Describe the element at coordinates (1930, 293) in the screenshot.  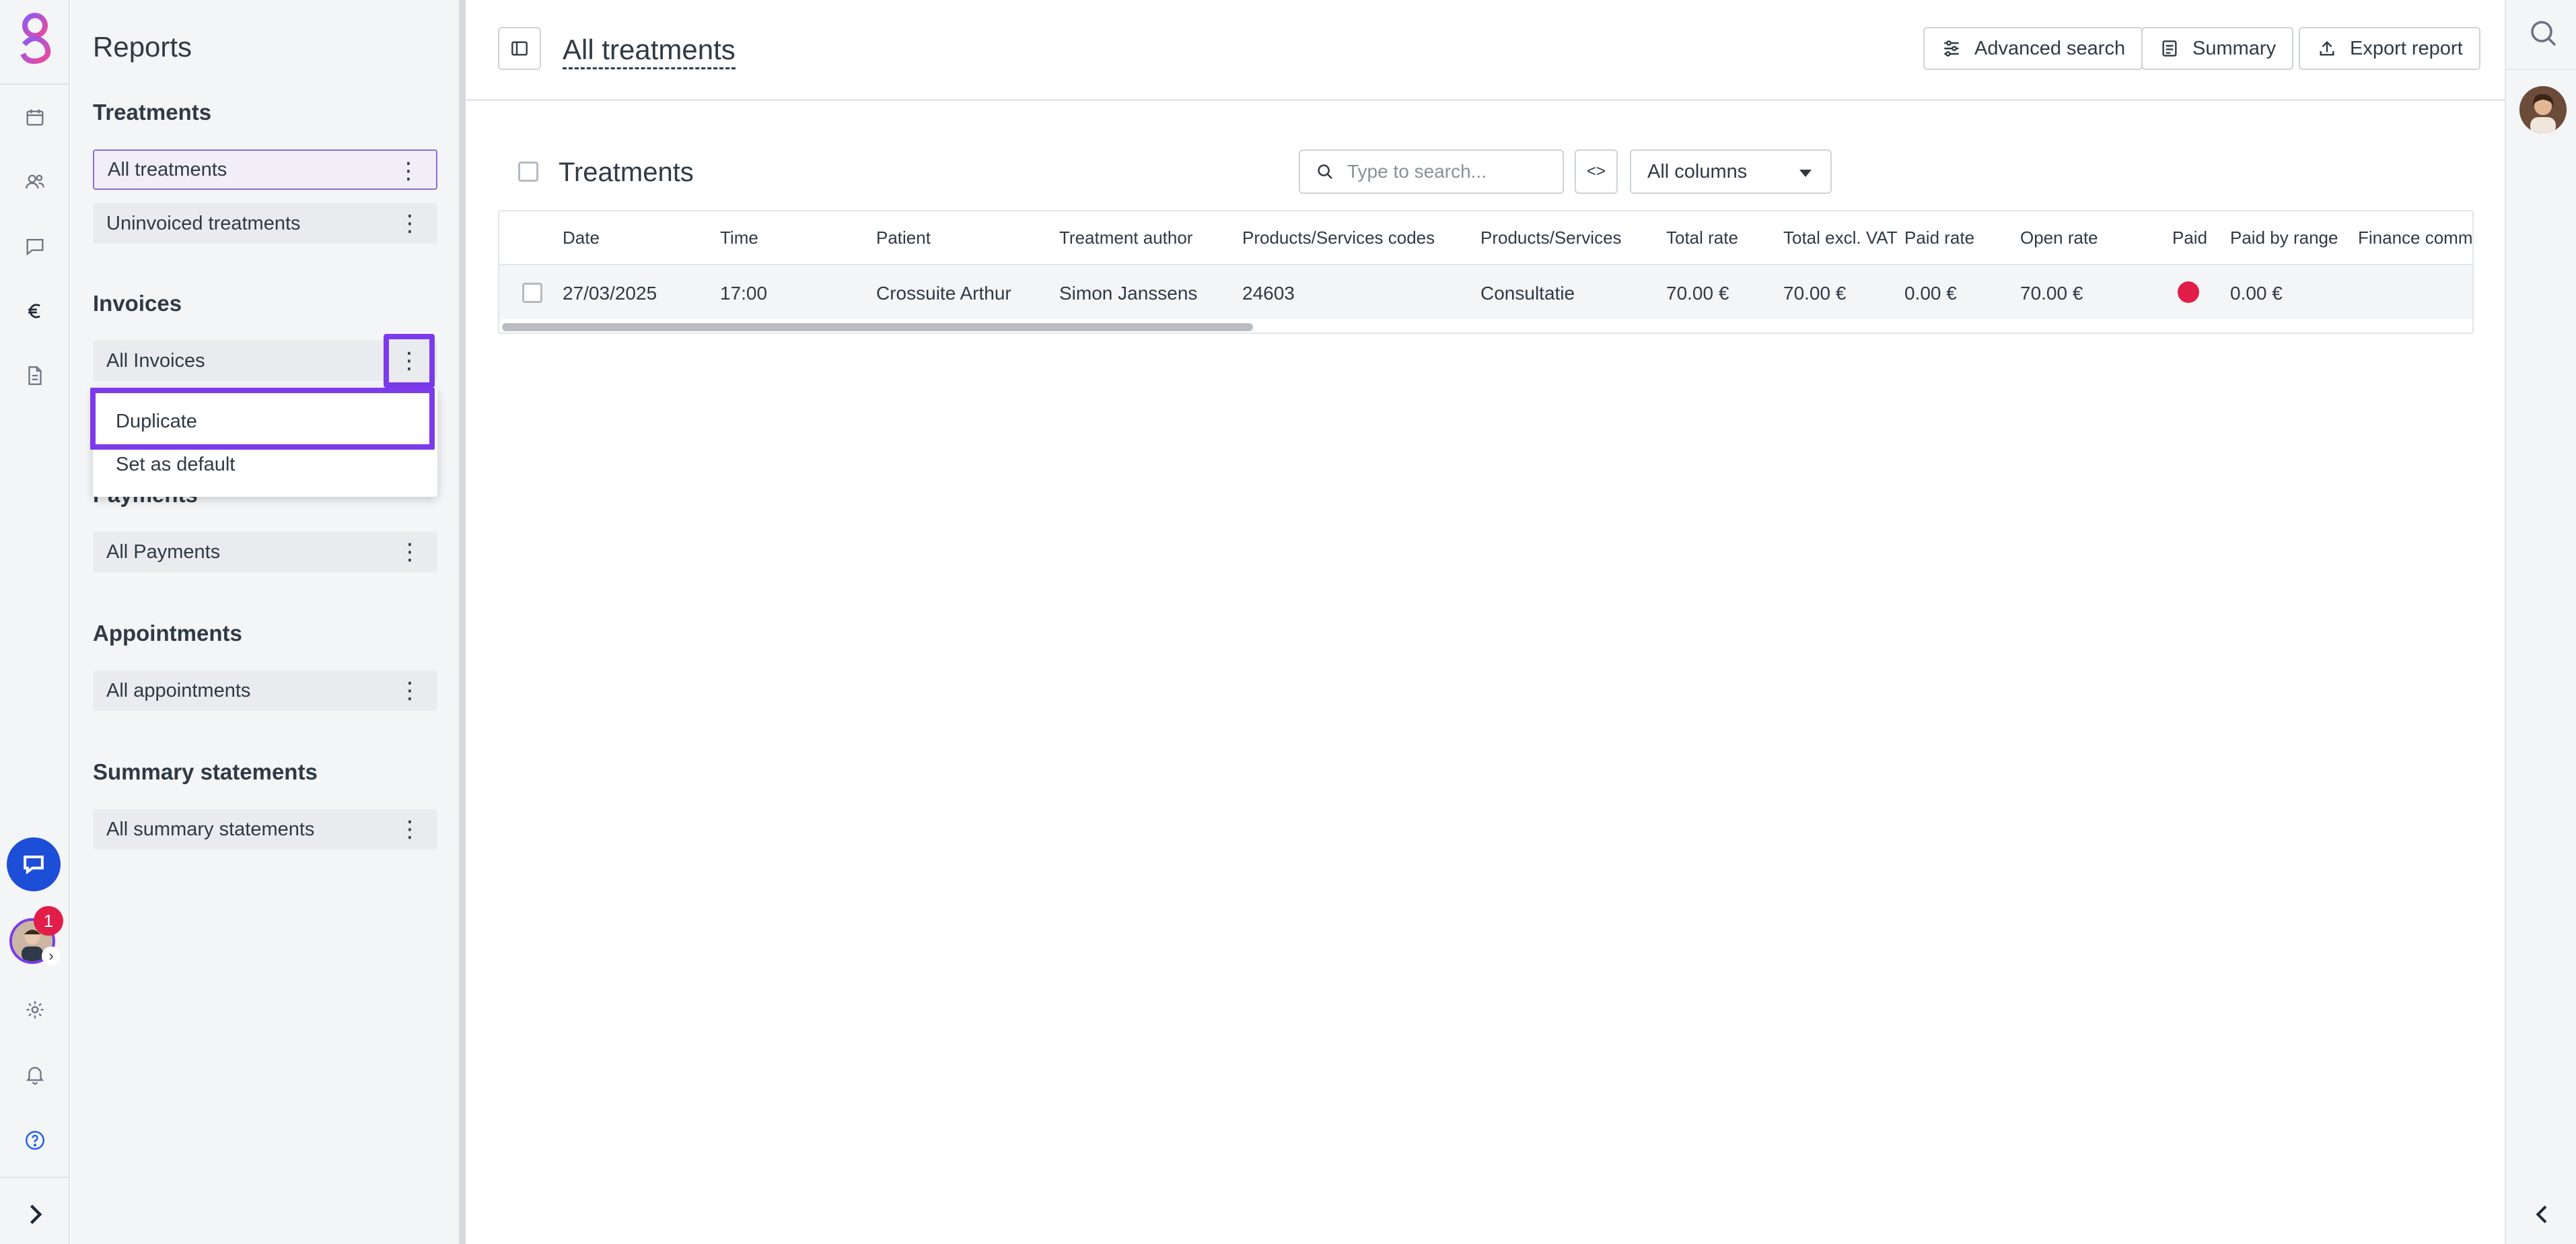
I see `cell-paid-rate: 0.00 €` at that location.